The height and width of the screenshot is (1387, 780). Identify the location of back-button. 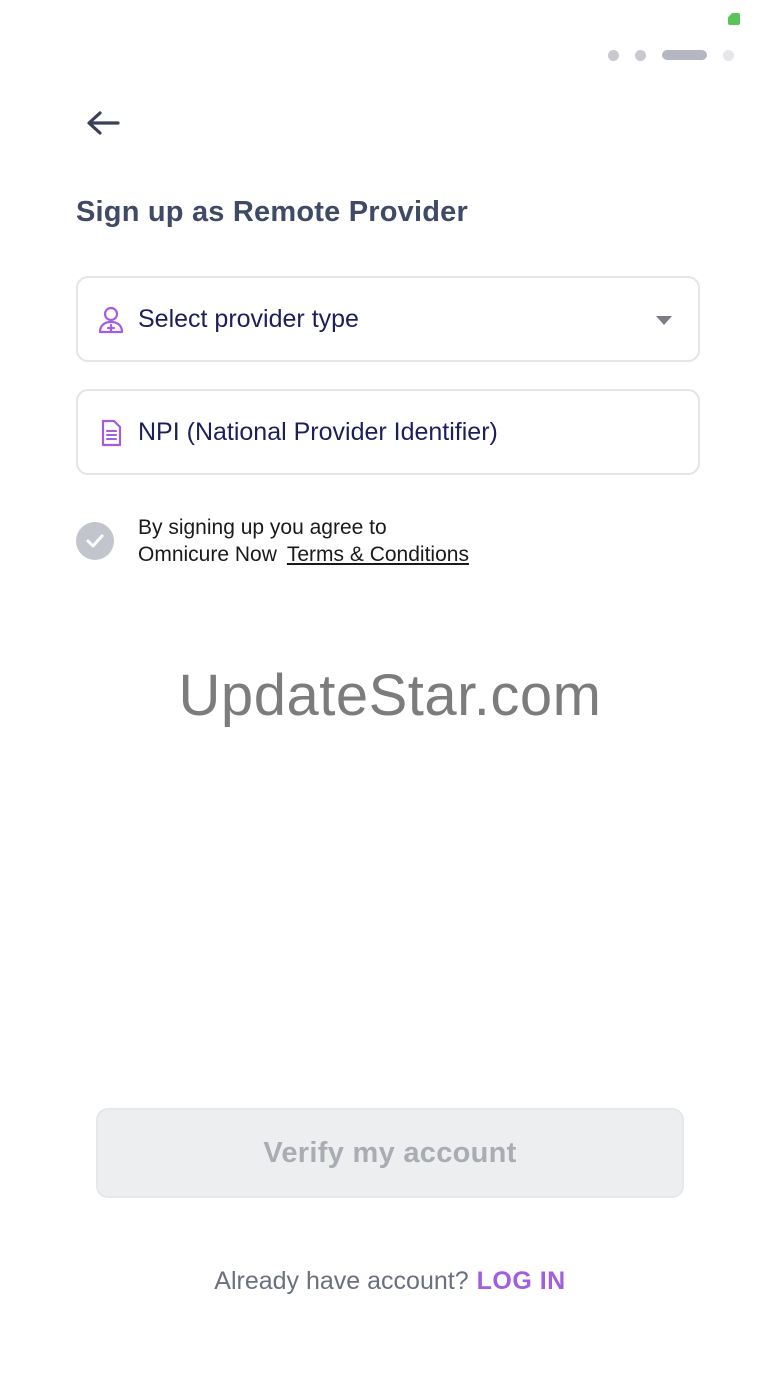
(104, 124).